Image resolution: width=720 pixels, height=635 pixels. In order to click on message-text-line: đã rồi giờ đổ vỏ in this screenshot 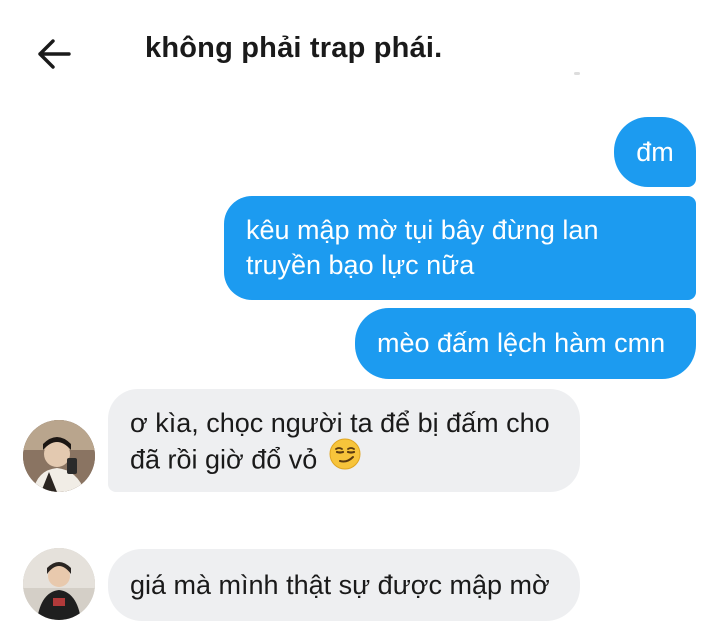, I will do `click(344, 460)`.